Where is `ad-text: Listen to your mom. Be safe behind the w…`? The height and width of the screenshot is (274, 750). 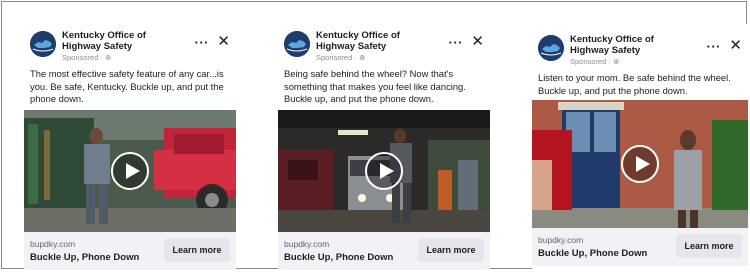 ad-text: Listen to your mom. Be safe behind the w… is located at coordinates (634, 84).